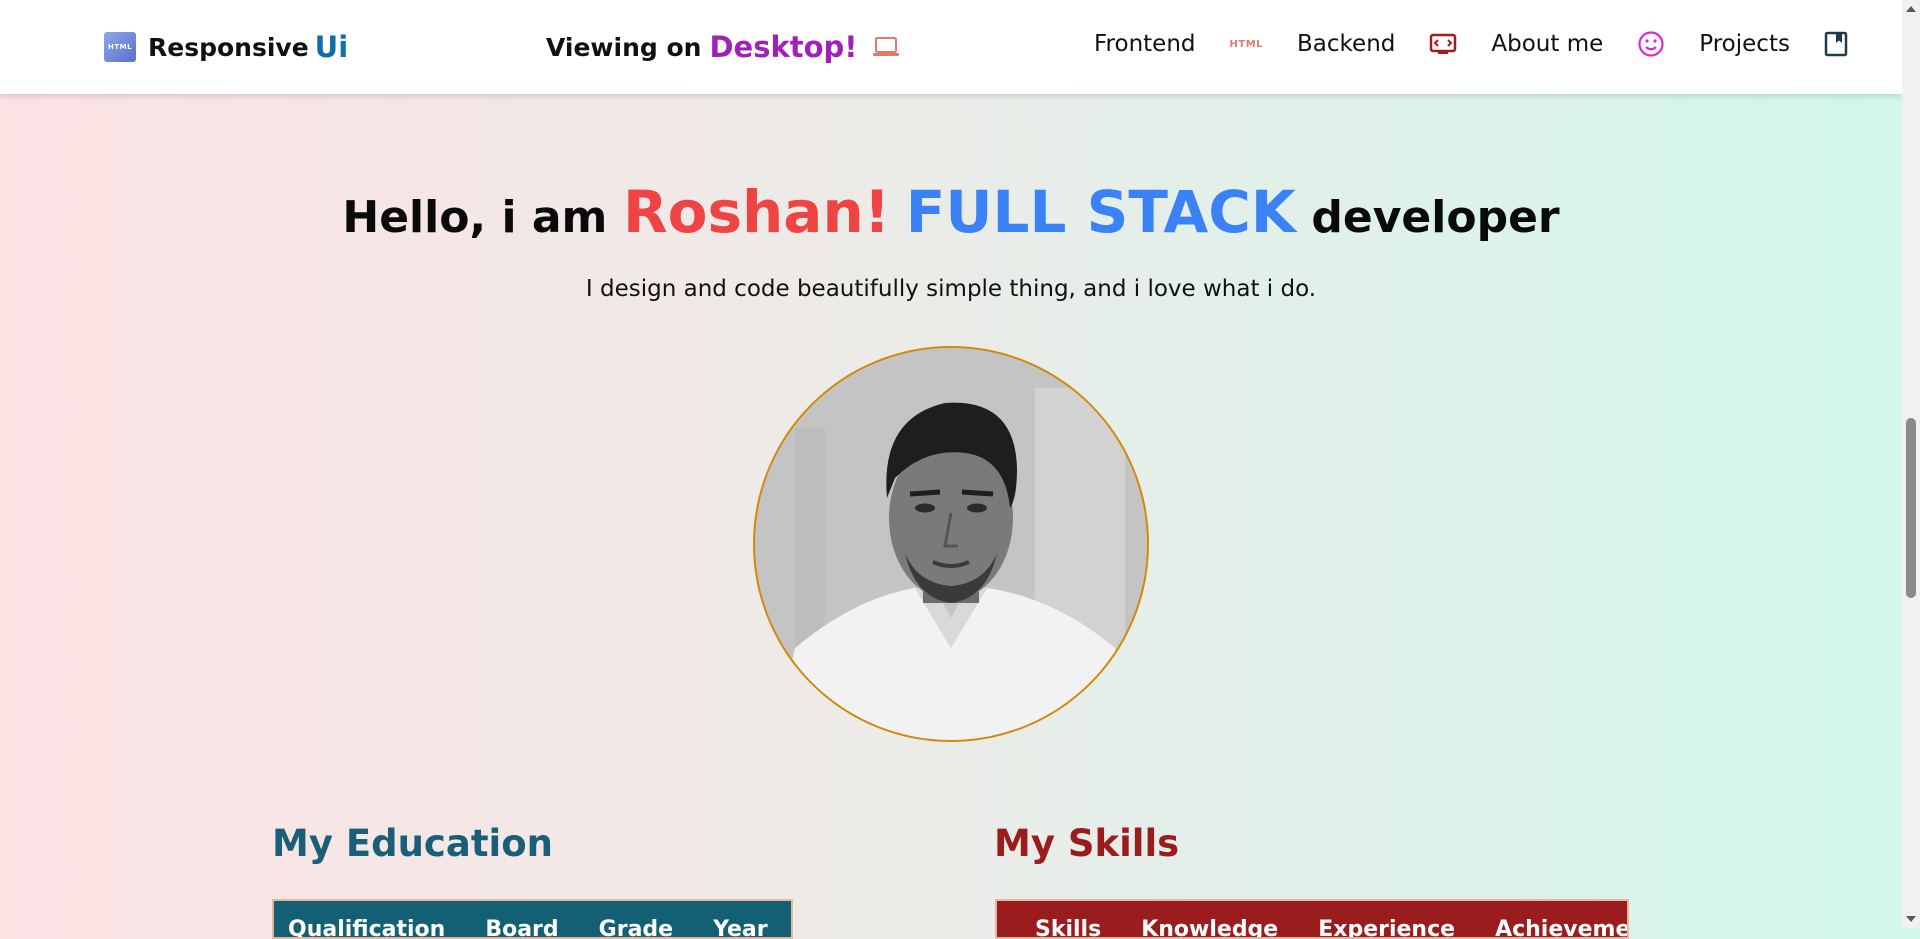  I want to click on skills-header-experience: Experience, so click(1387, 928).